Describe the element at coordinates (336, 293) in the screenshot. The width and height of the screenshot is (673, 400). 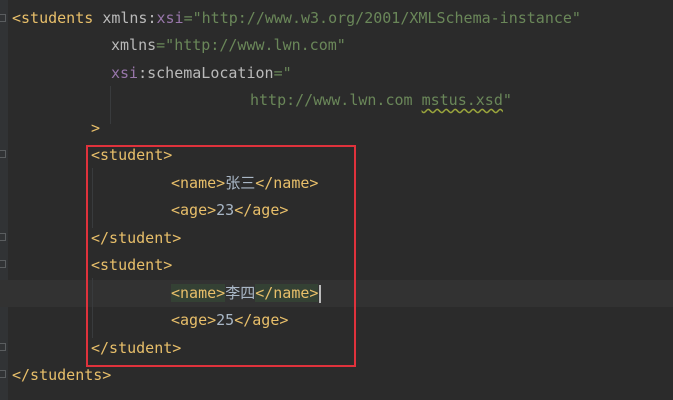
I see `current-line-highlight` at that location.